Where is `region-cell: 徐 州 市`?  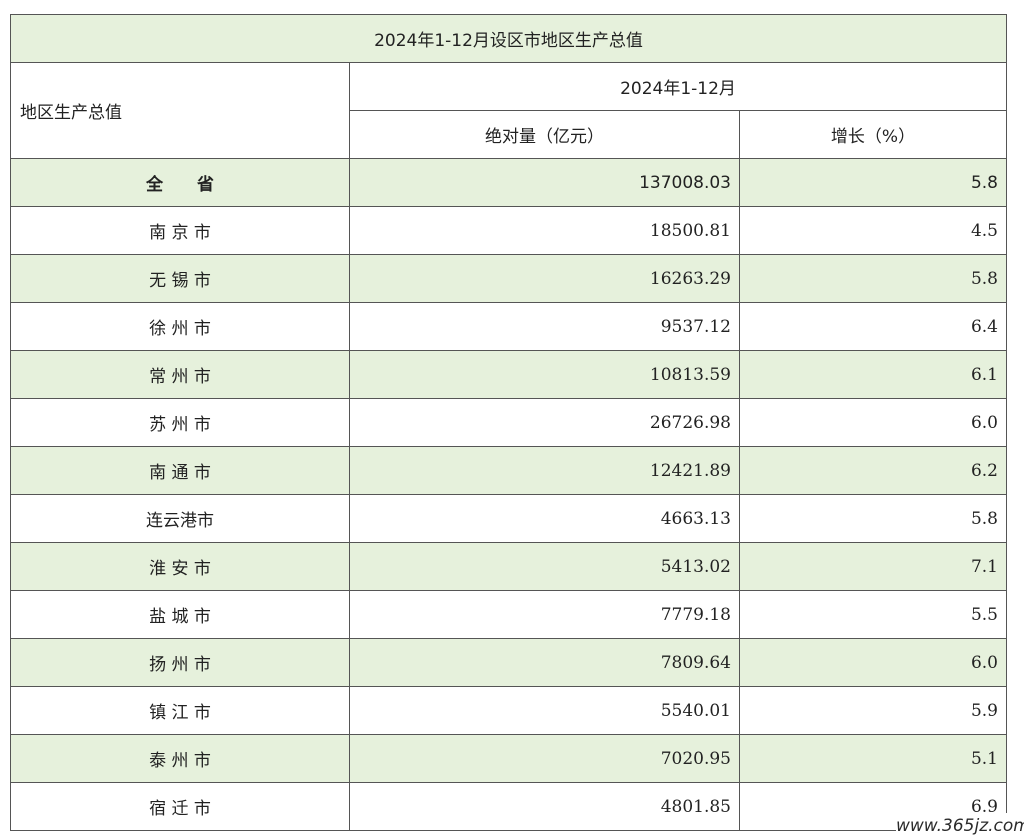 region-cell: 徐 州 市 is located at coordinates (180, 326).